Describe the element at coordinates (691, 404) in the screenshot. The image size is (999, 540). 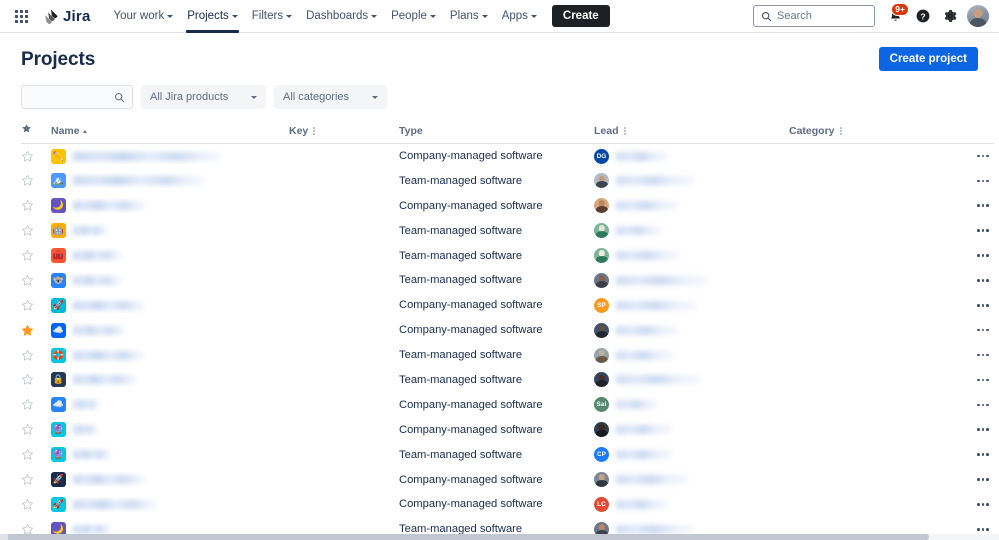
I see `cell-project-lead: Sai` at that location.